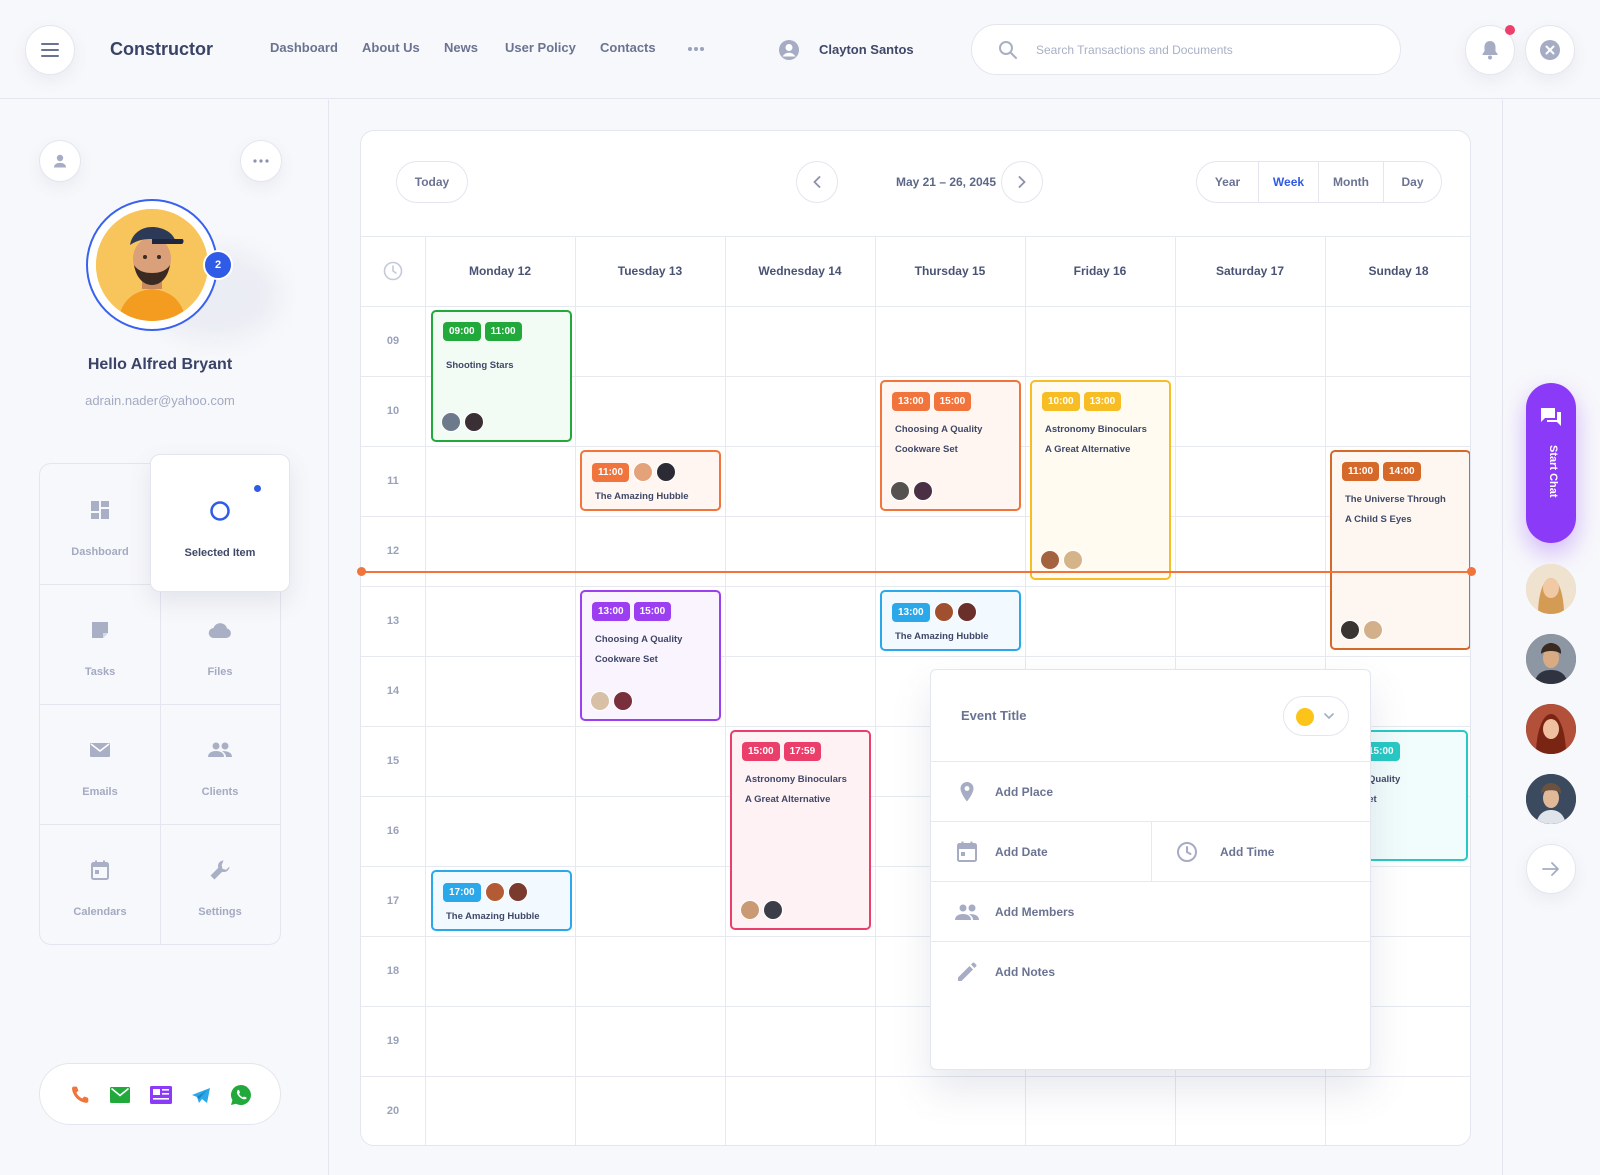 Image resolution: width=1600 pixels, height=1175 pixels. Describe the element at coordinates (1021, 852) in the screenshot. I see `add-date-label: Add Date` at that location.